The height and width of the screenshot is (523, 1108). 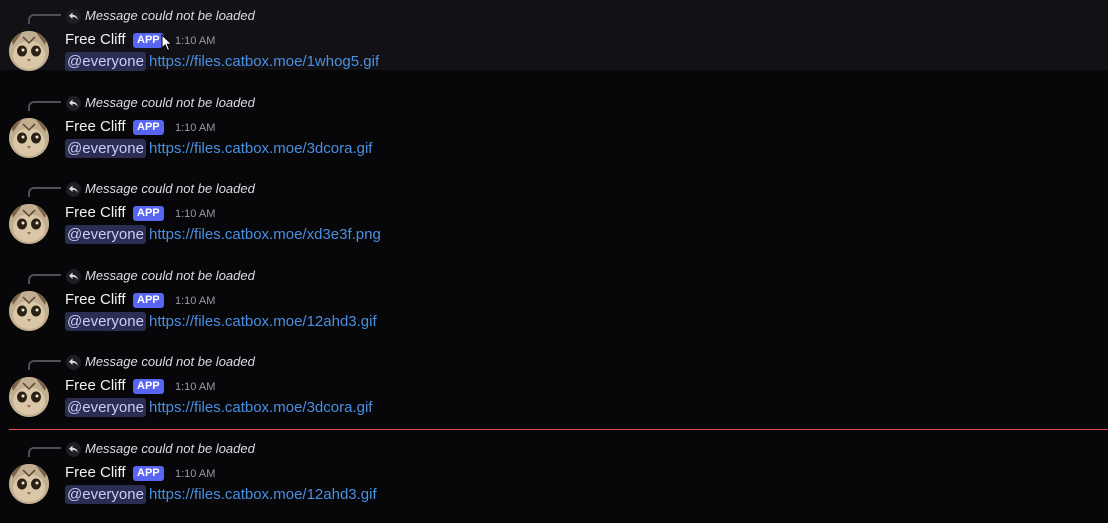 I want to click on attachment-link: https://files.catbox.moe/1whog5.gif, so click(x=264, y=61).